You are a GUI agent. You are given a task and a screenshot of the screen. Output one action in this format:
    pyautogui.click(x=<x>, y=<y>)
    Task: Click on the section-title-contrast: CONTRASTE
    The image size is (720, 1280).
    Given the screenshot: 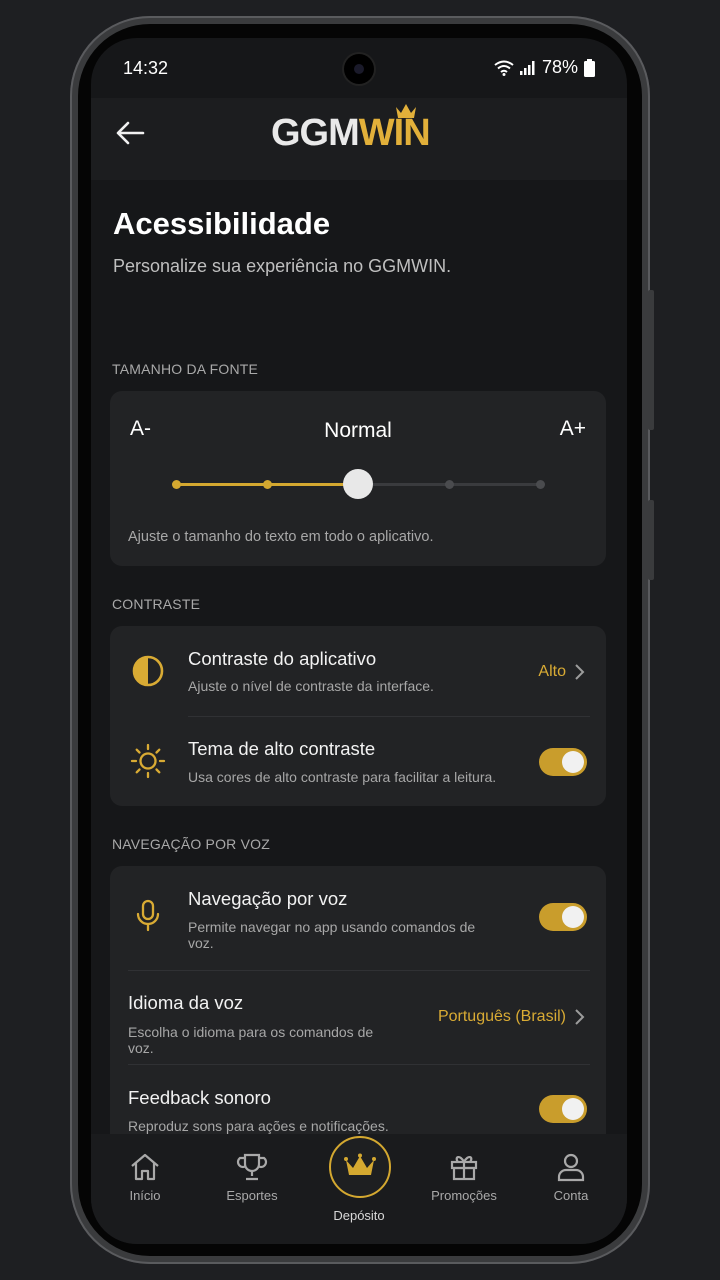 What is the action you would take?
    pyautogui.click(x=156, y=604)
    